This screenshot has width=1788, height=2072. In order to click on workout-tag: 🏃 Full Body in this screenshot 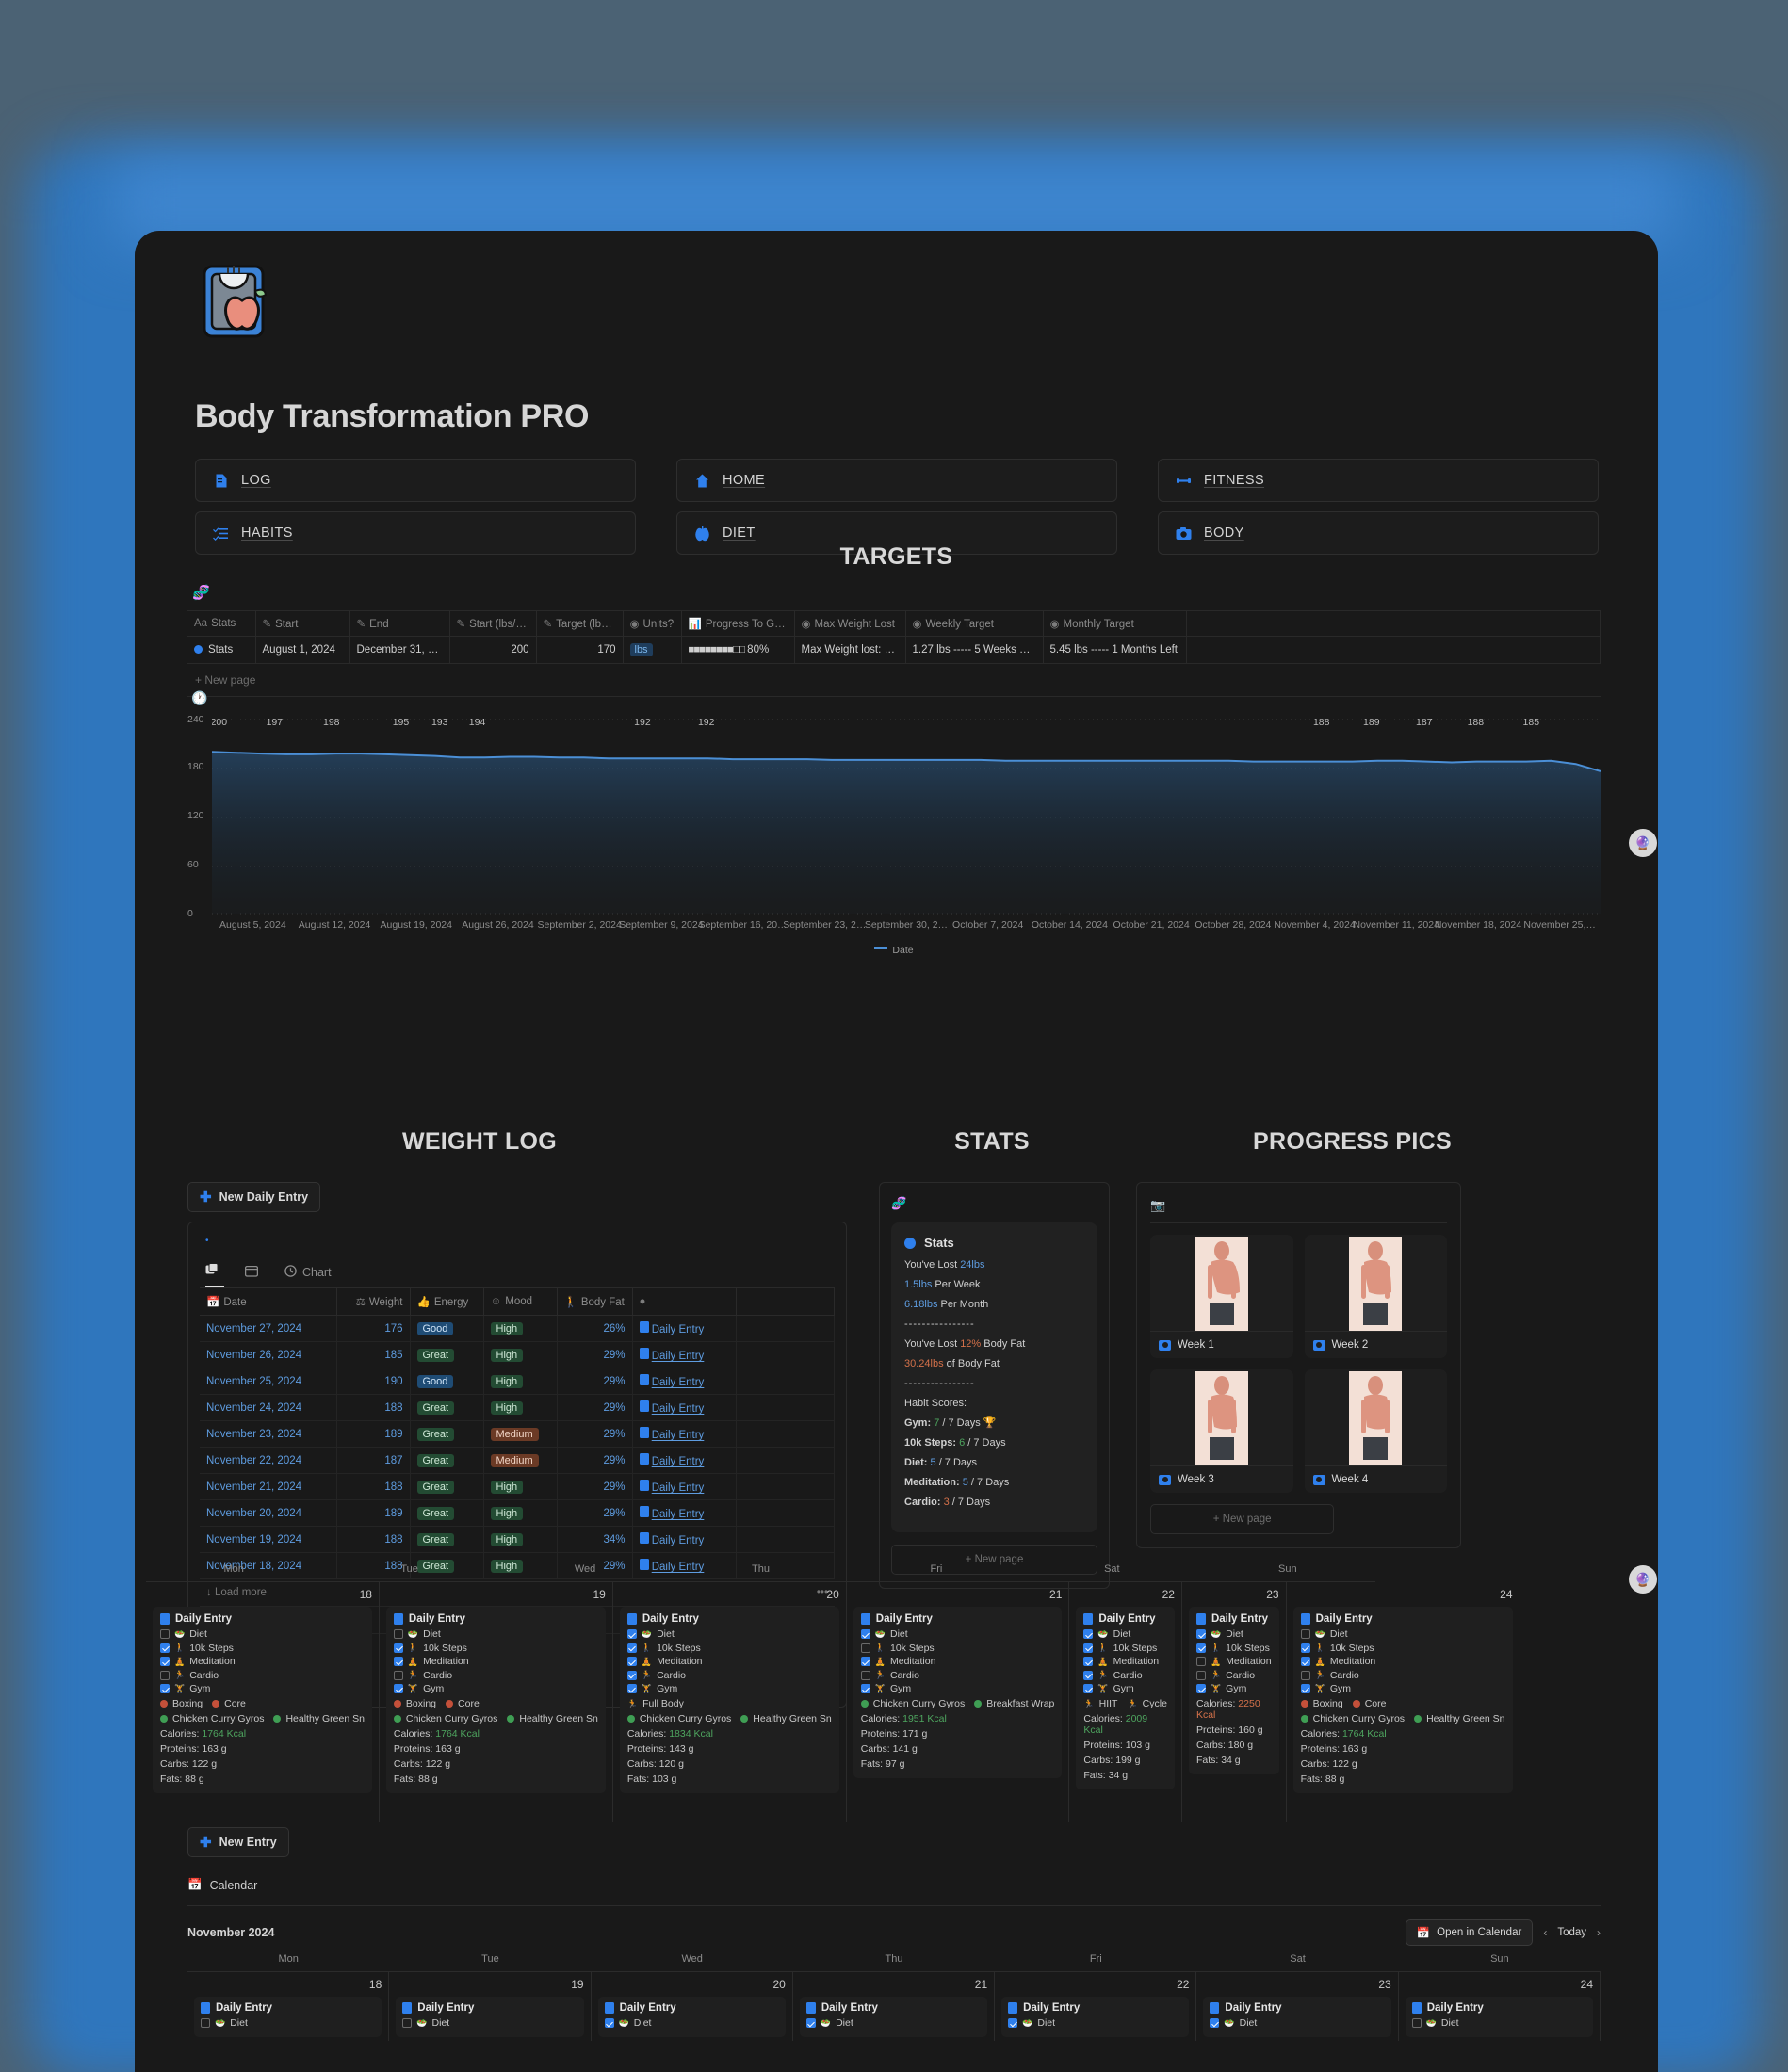, I will do `click(656, 1704)`.